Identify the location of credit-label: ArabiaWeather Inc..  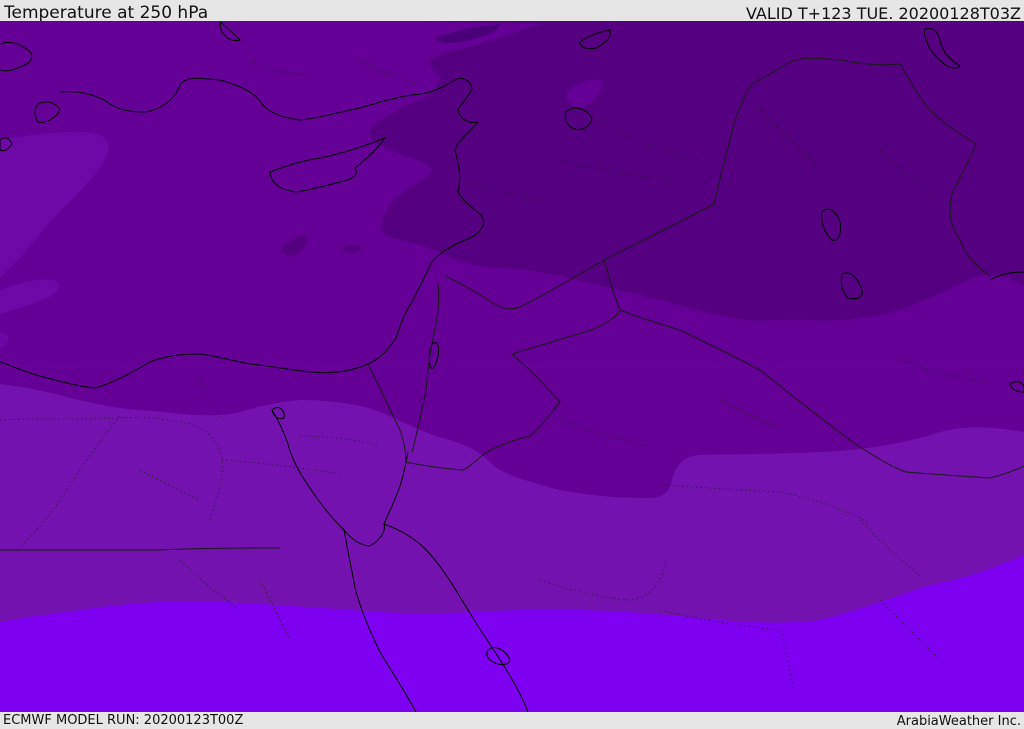
(958, 721).